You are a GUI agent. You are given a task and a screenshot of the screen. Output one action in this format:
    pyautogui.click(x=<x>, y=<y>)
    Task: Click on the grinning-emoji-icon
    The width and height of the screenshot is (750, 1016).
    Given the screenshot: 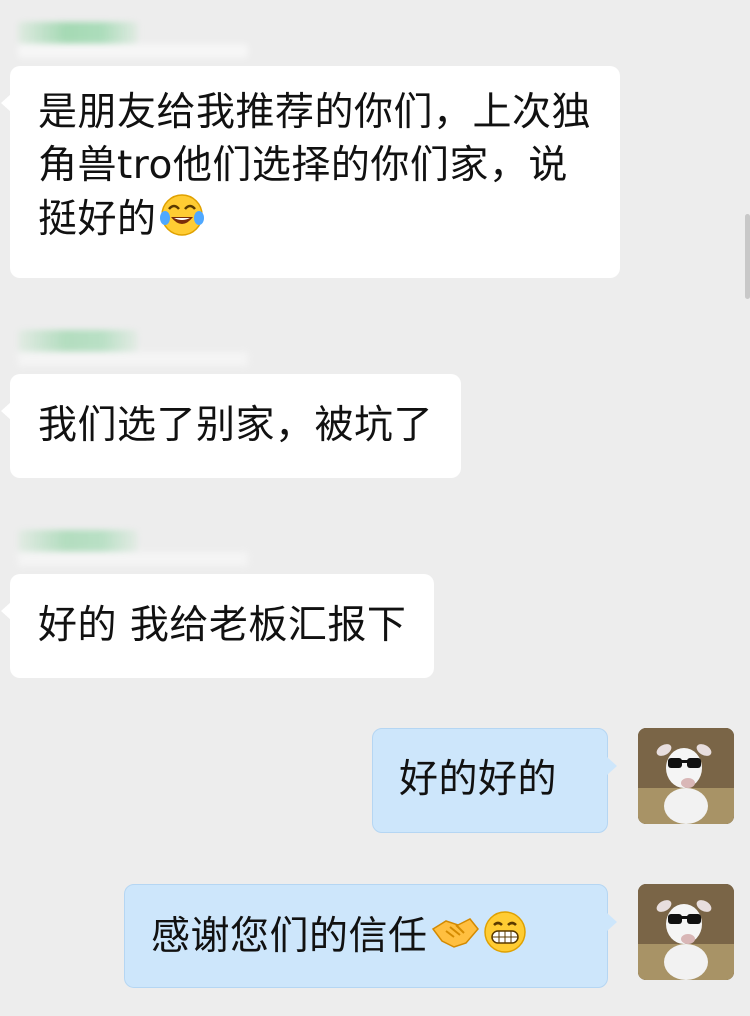 What is the action you would take?
    pyautogui.click(x=505, y=939)
    